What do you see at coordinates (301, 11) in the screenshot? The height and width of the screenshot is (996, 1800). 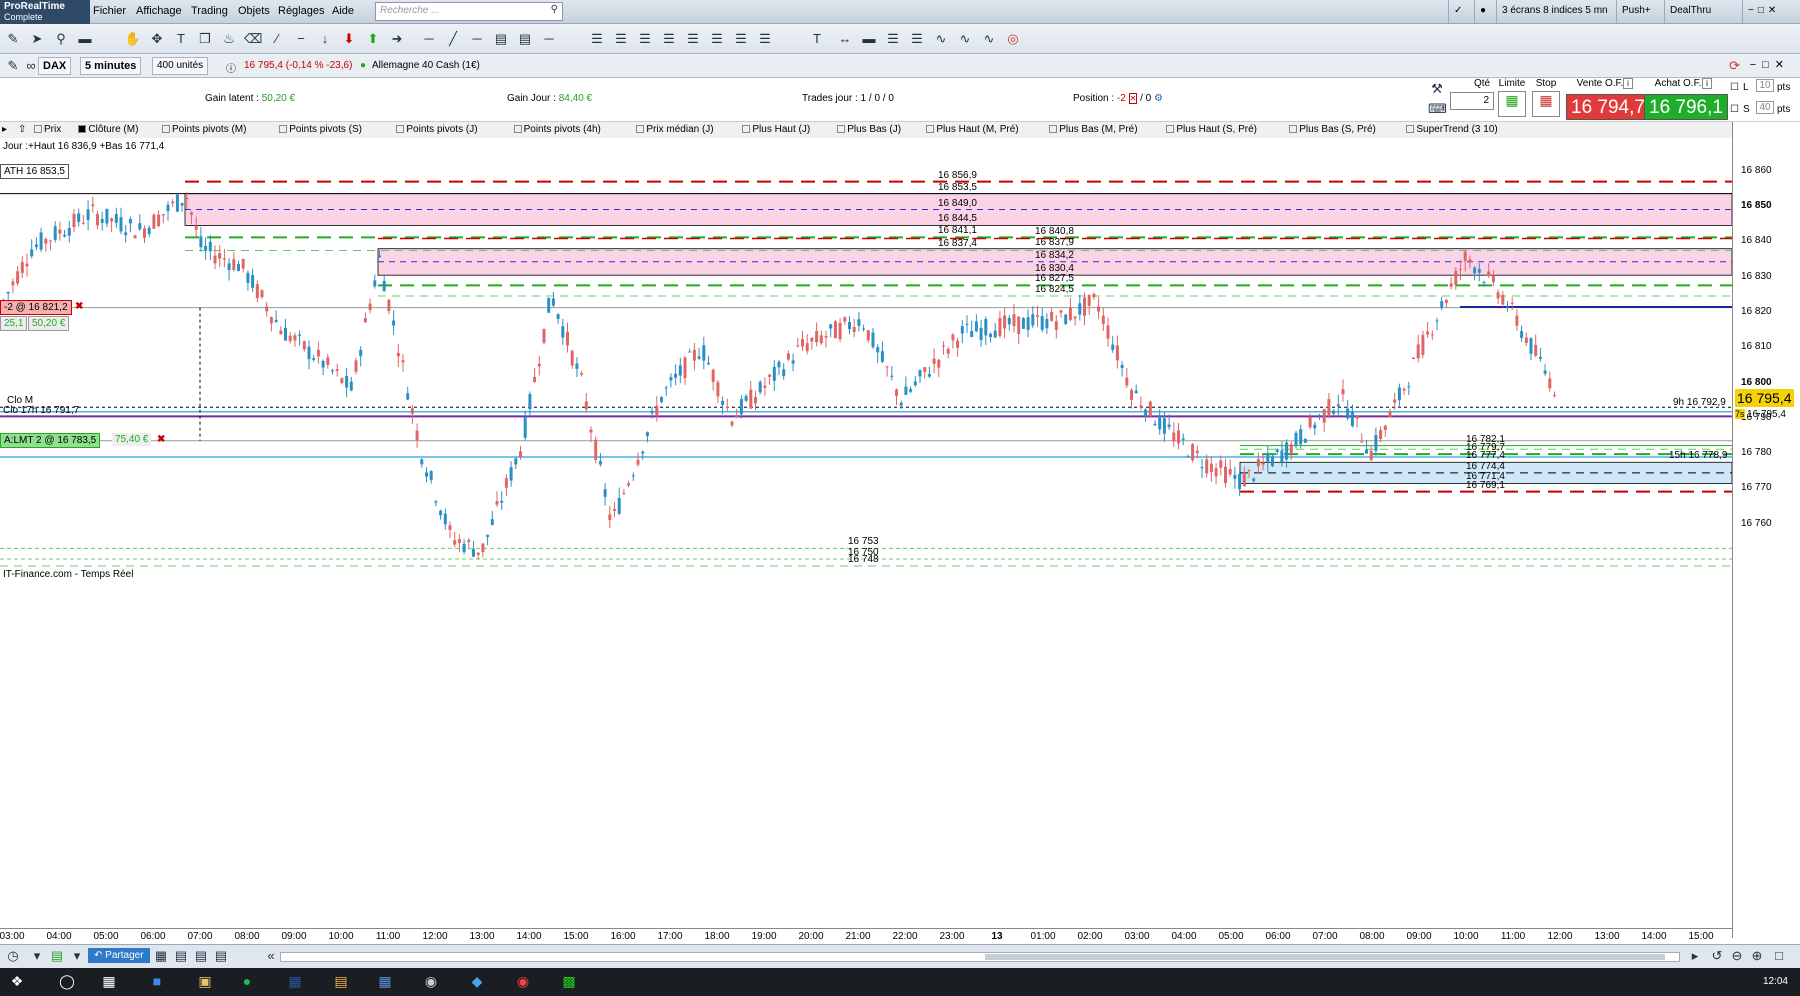 I see `menu-reglages: Réglages` at bounding box center [301, 11].